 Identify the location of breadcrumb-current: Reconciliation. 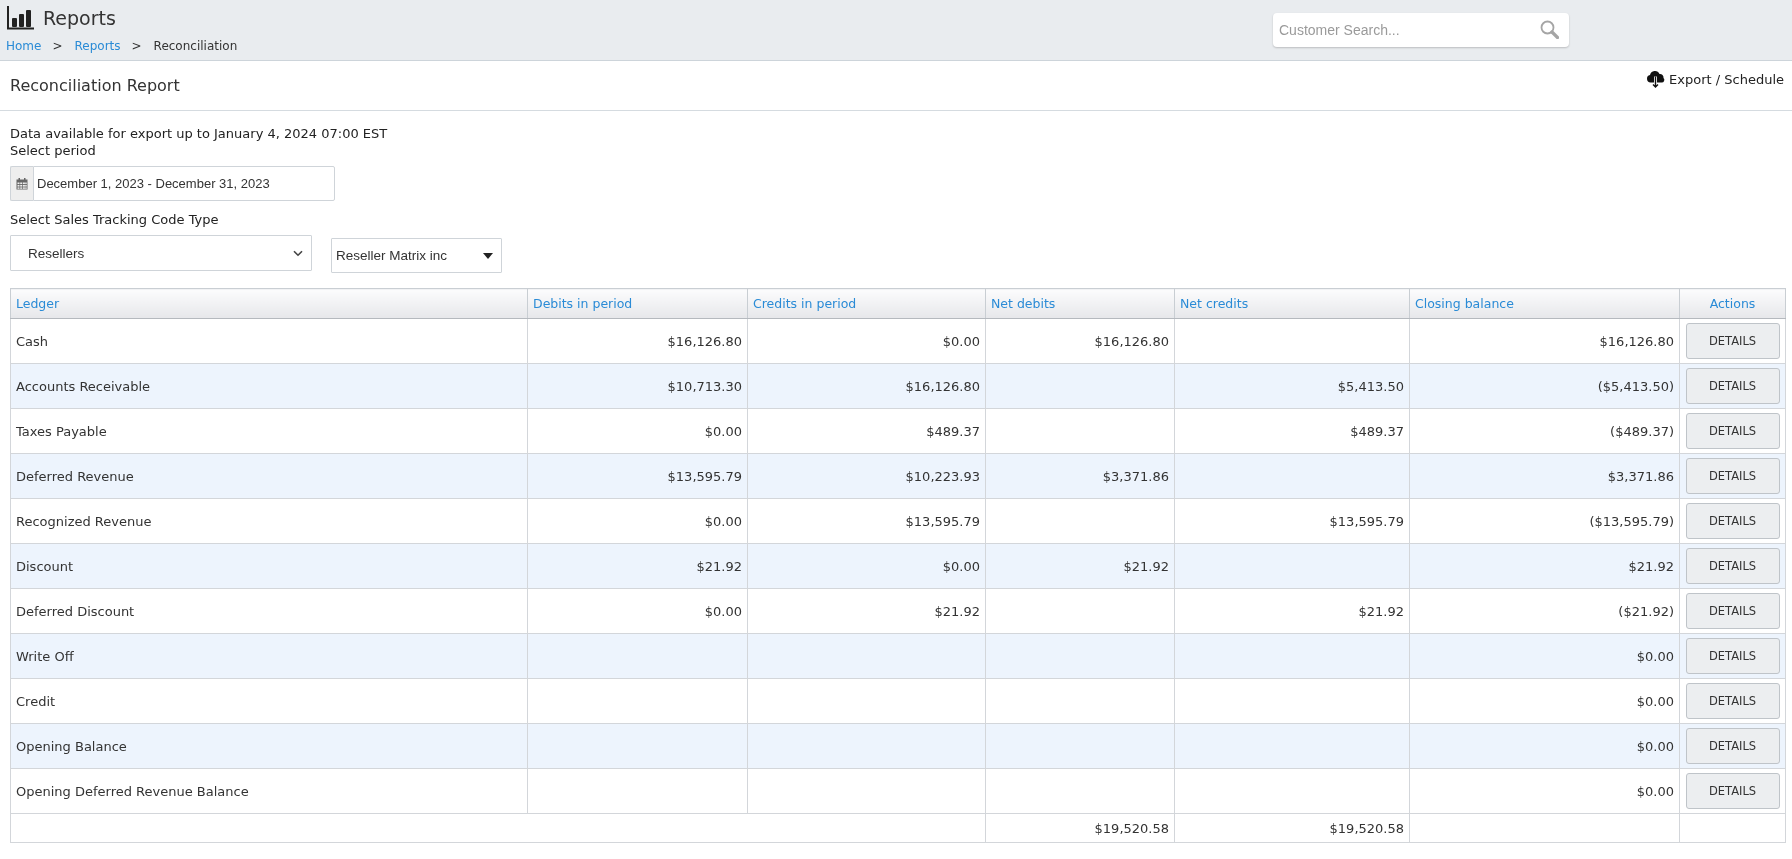
(195, 46).